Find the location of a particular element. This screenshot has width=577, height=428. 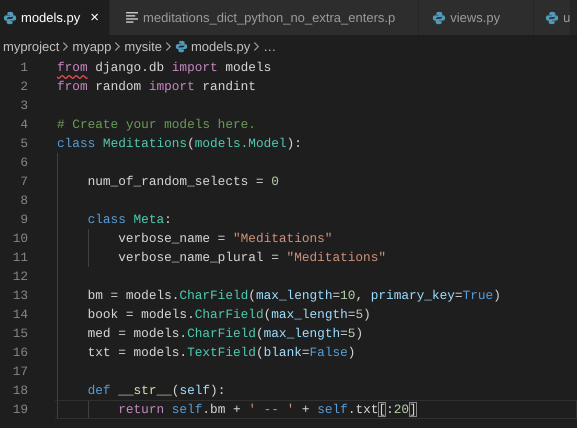

code-line: book = models.CharField(max_length=5) is located at coordinates (228, 314).